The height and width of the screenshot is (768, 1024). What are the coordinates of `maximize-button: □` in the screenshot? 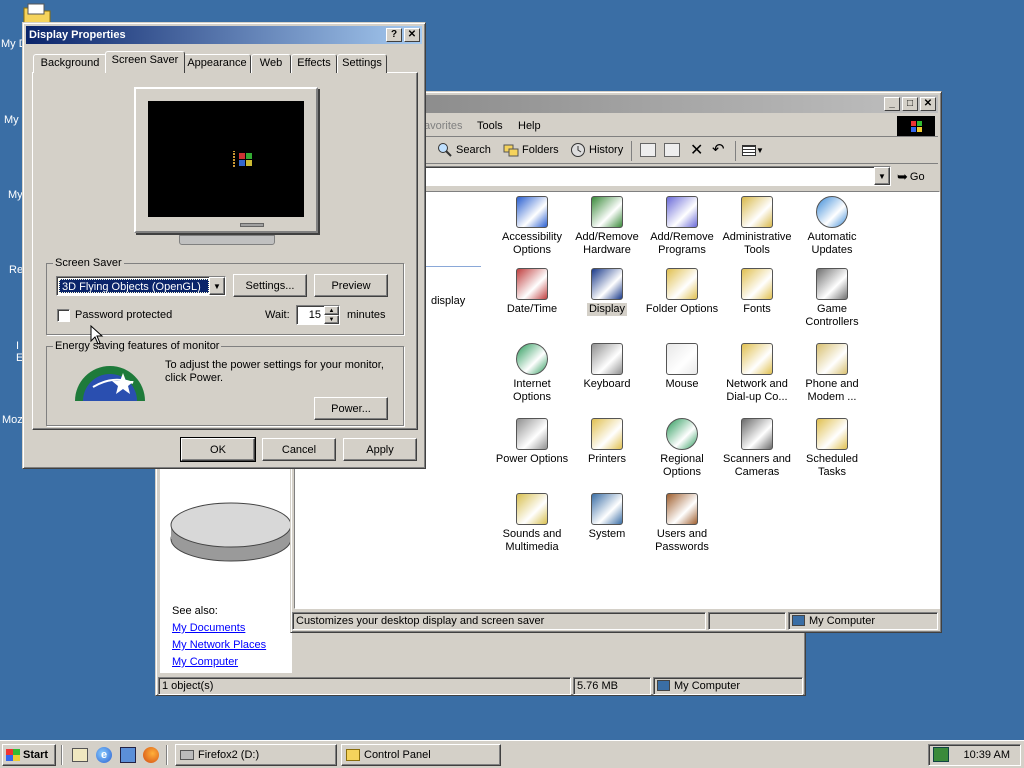 It's located at (910, 104).